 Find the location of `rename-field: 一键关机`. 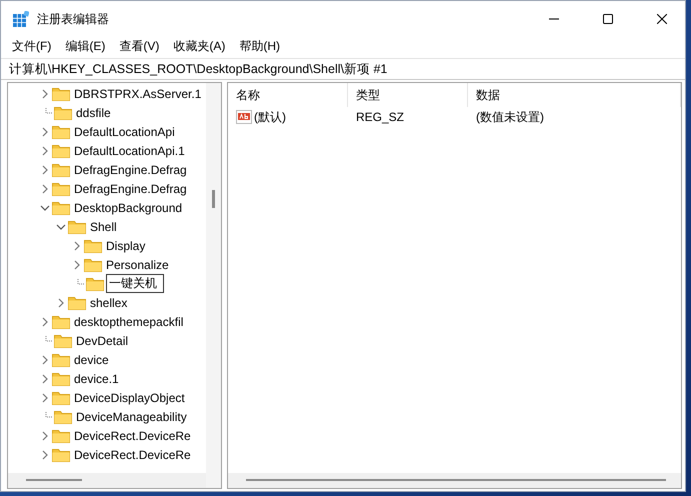

rename-field: 一键关机 is located at coordinates (135, 283).